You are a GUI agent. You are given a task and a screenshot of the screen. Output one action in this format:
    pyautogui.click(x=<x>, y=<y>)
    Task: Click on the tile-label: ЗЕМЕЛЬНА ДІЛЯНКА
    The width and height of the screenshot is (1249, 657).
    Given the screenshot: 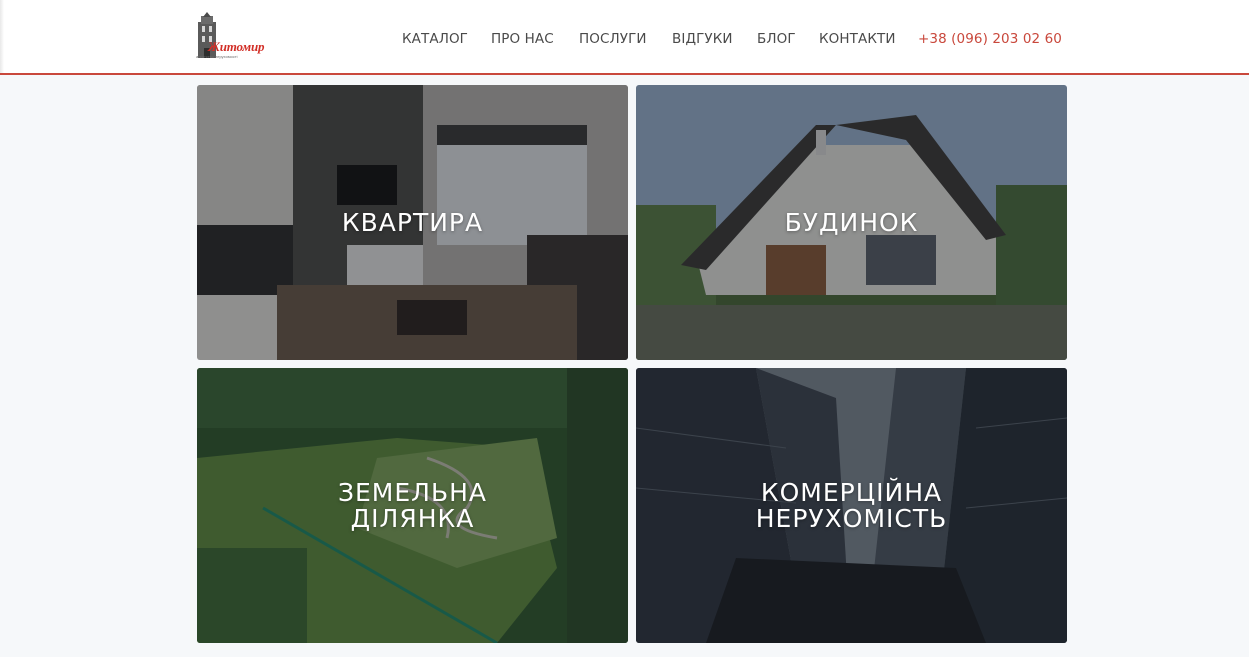 What is the action you would take?
    pyautogui.click(x=412, y=505)
    